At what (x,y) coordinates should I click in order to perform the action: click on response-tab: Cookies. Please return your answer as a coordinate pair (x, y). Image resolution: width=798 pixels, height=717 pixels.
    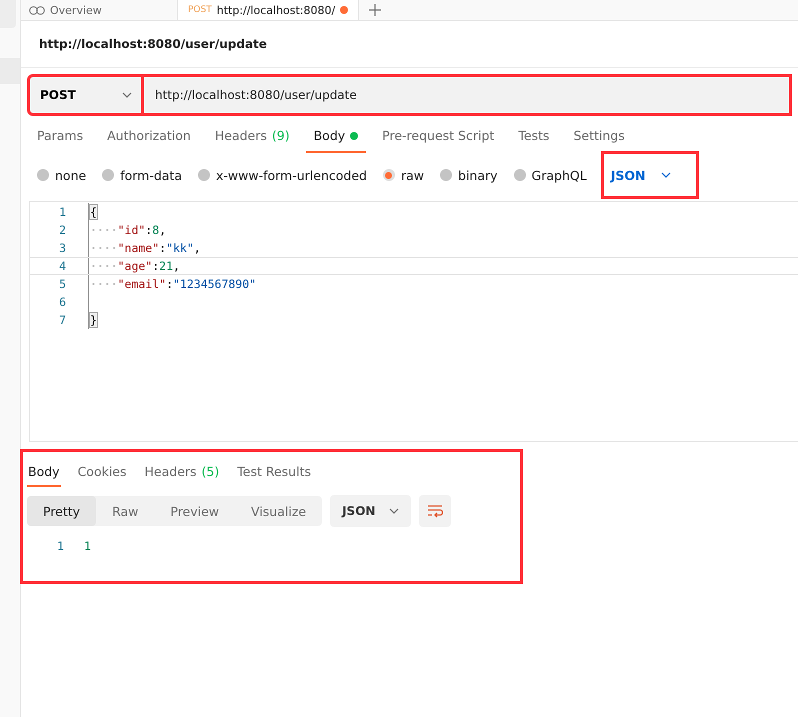
    Looking at the image, I should click on (102, 472).